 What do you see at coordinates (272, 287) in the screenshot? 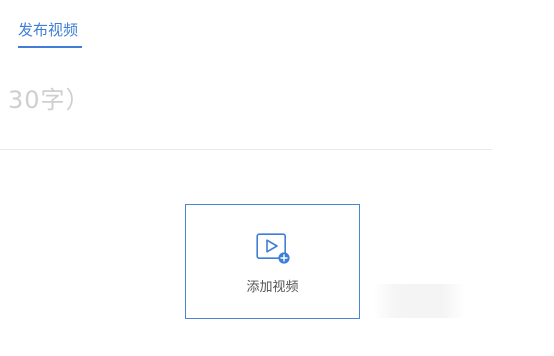
I see `add-video-label: 添加视频` at bounding box center [272, 287].